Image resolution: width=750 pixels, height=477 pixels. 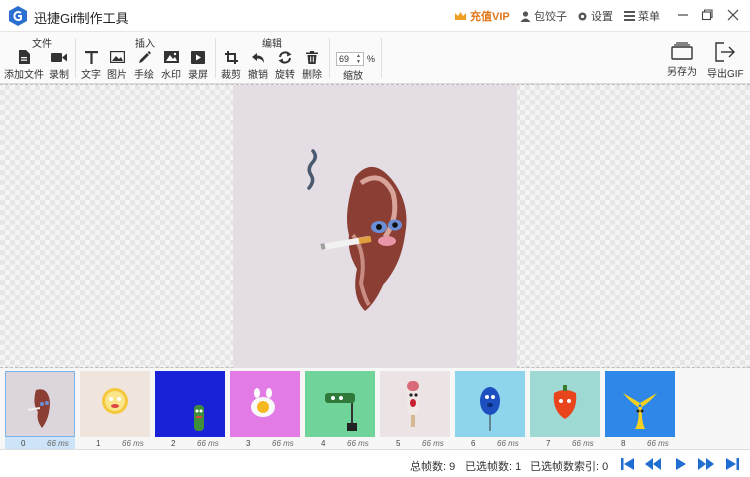 What do you see at coordinates (285, 65) in the screenshot?
I see `rotate-button: 旋转` at bounding box center [285, 65].